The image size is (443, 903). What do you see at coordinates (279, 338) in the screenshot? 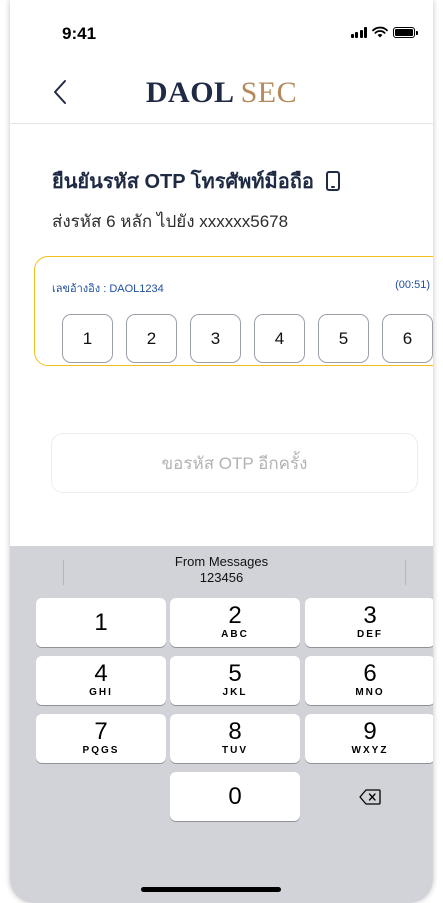
I see `otp-digit-4: 4` at bounding box center [279, 338].